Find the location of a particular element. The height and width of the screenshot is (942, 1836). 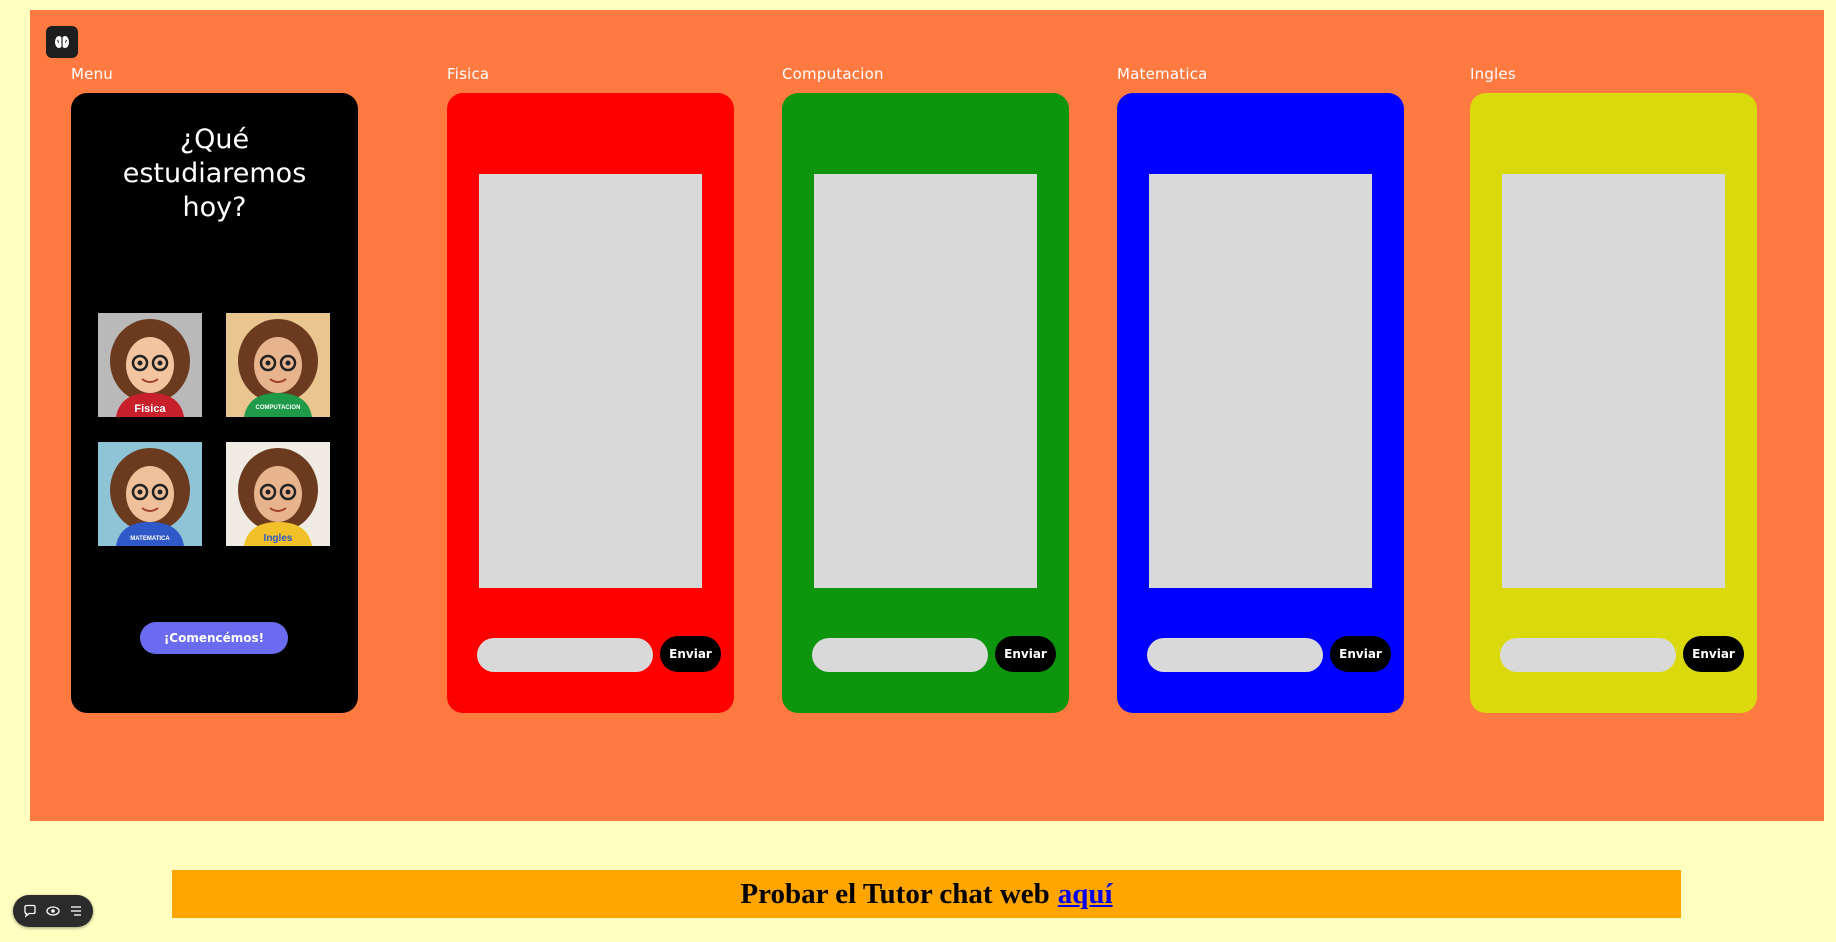

avatar-matematica-image: MATEMATICA is located at coordinates (150, 494).